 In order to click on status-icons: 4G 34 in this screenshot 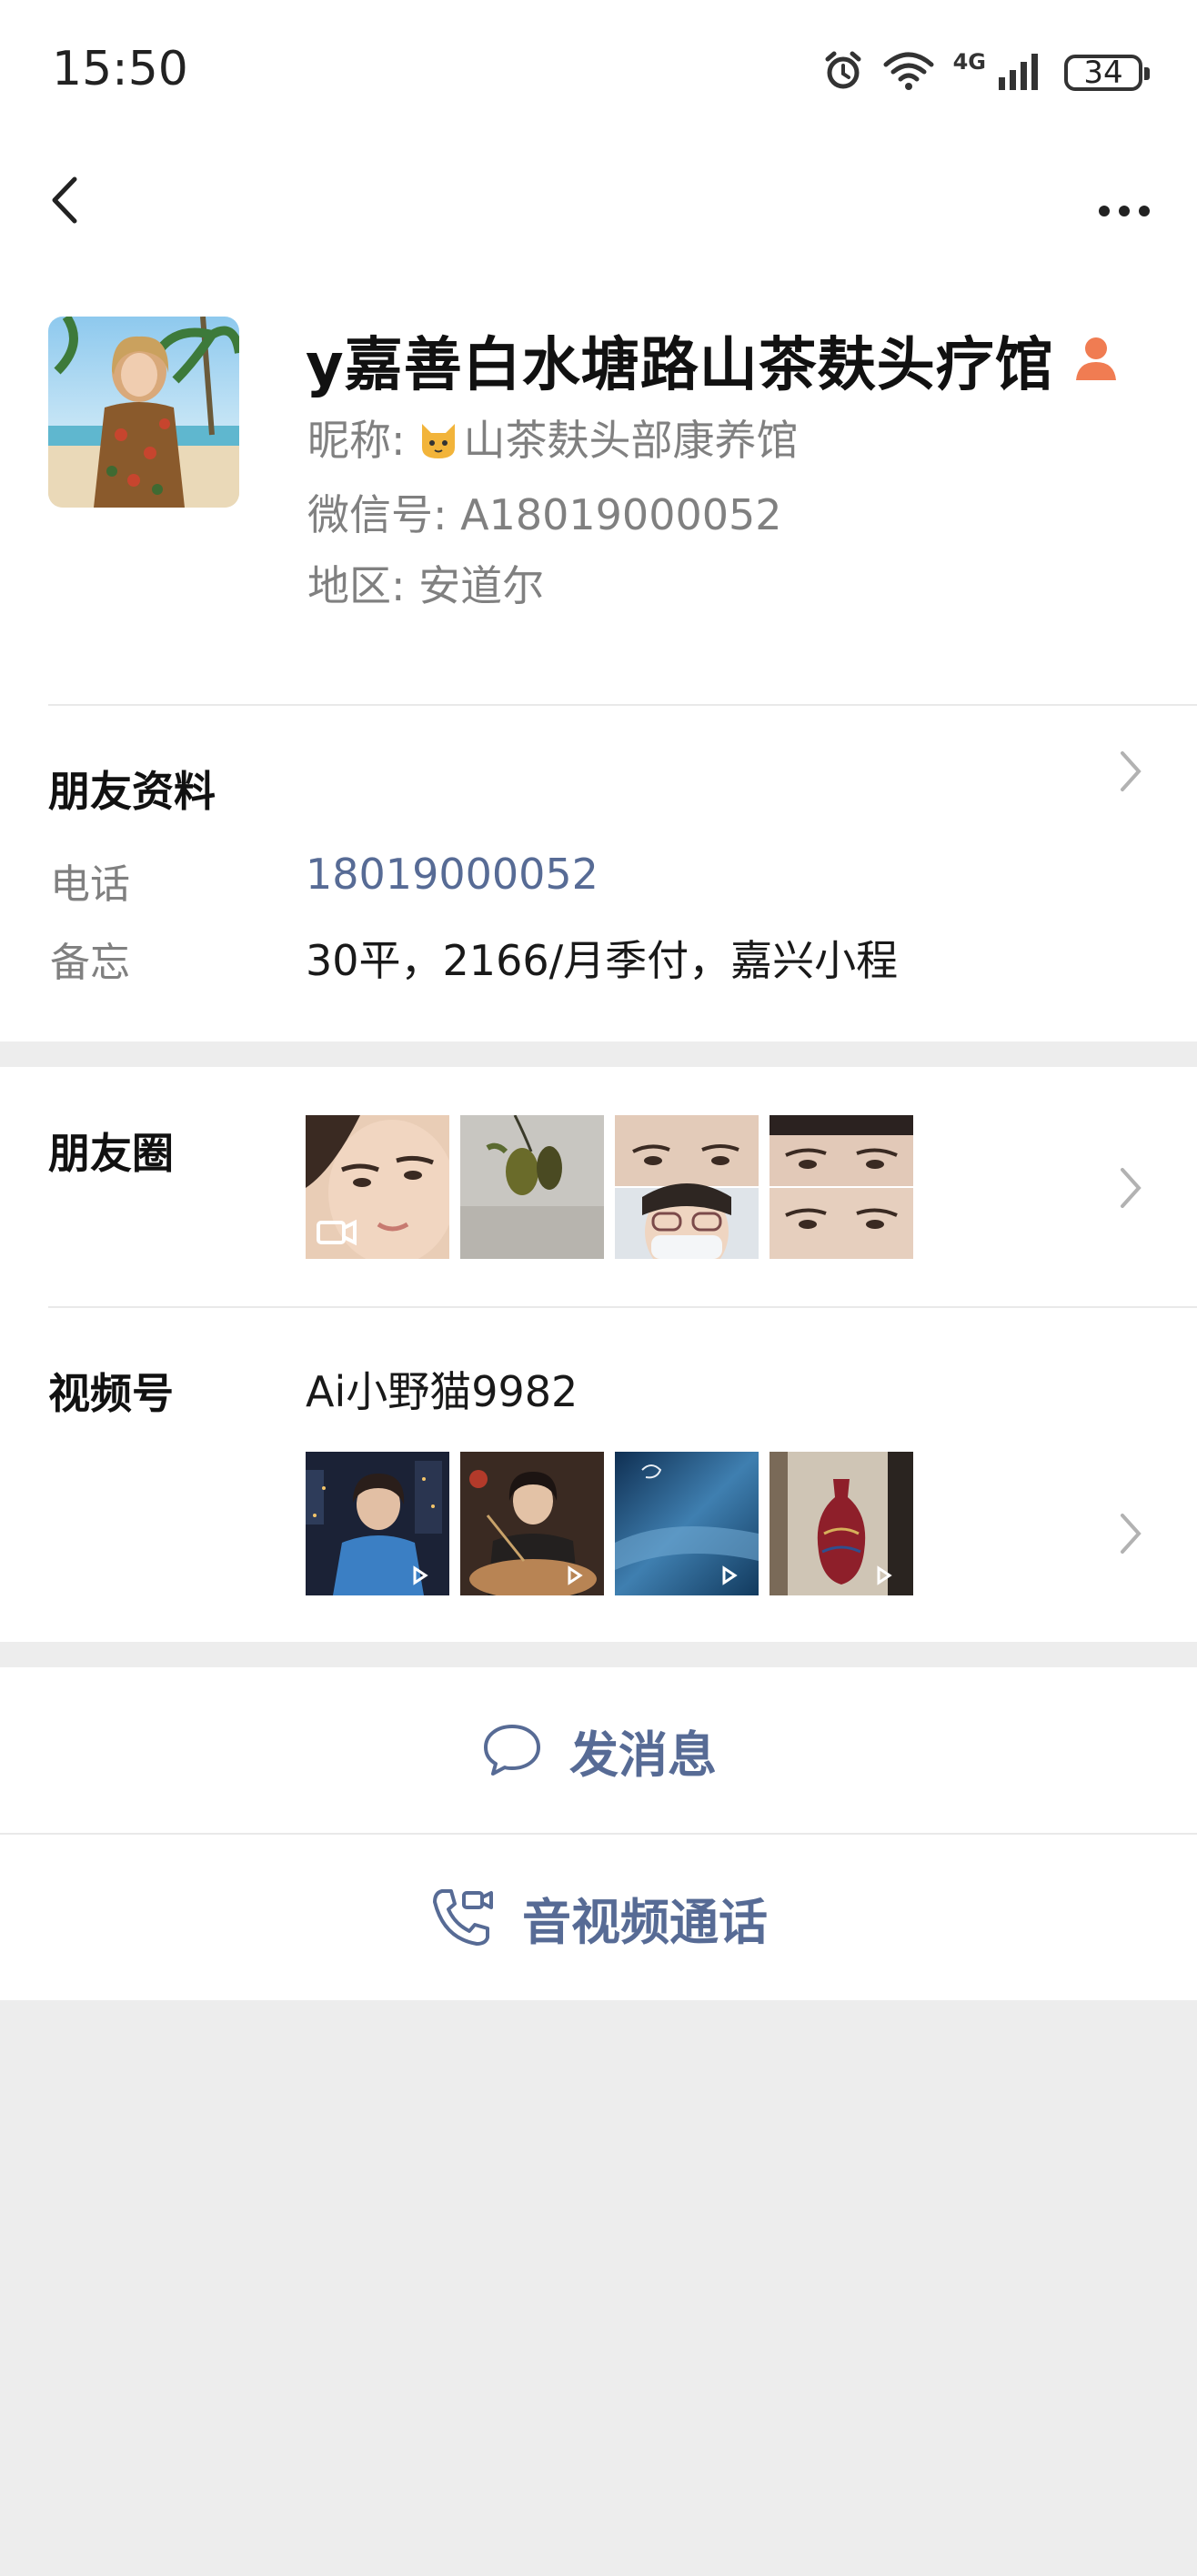, I will do `click(986, 72)`.